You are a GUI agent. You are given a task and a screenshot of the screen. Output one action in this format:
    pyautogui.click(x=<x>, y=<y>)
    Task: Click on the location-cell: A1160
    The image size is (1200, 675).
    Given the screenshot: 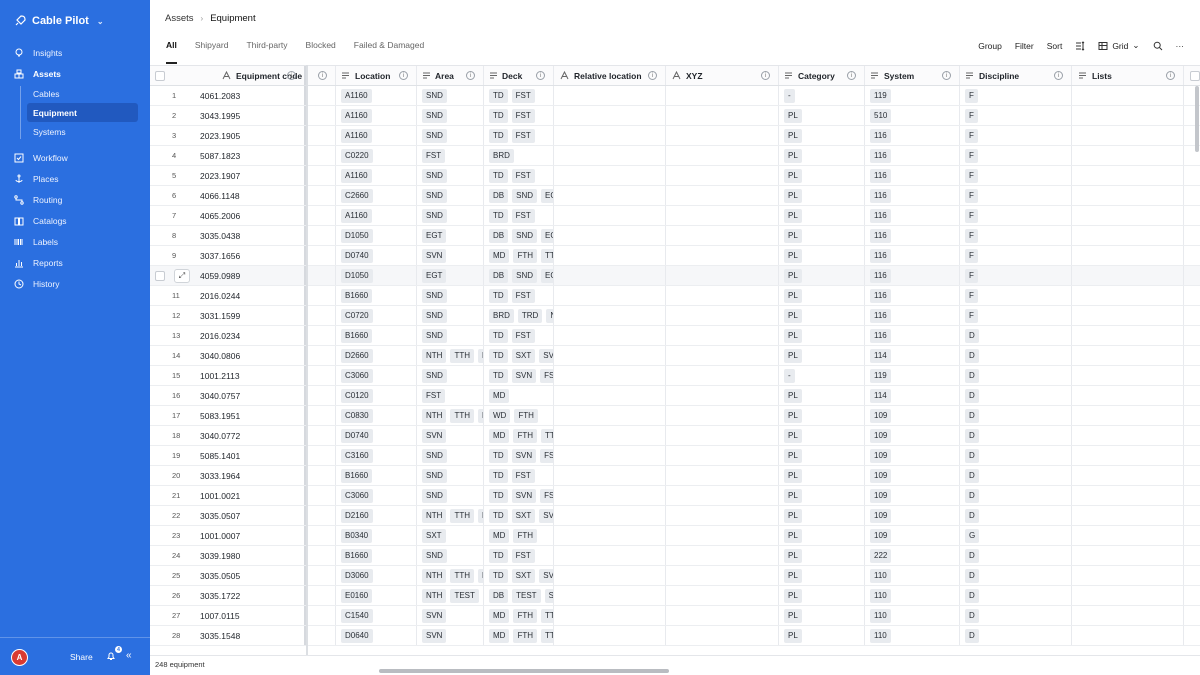 What is the action you would take?
    pyautogui.click(x=376, y=95)
    